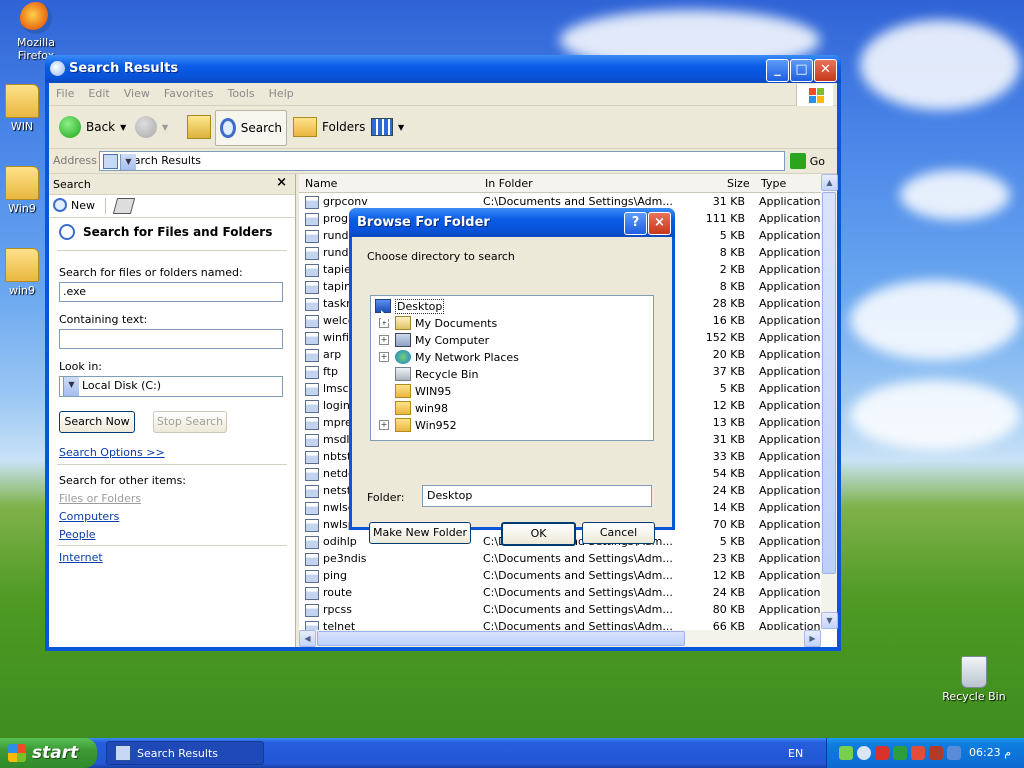 Image resolution: width=1024 pixels, height=768 pixels. I want to click on up-folder-button, so click(199, 127).